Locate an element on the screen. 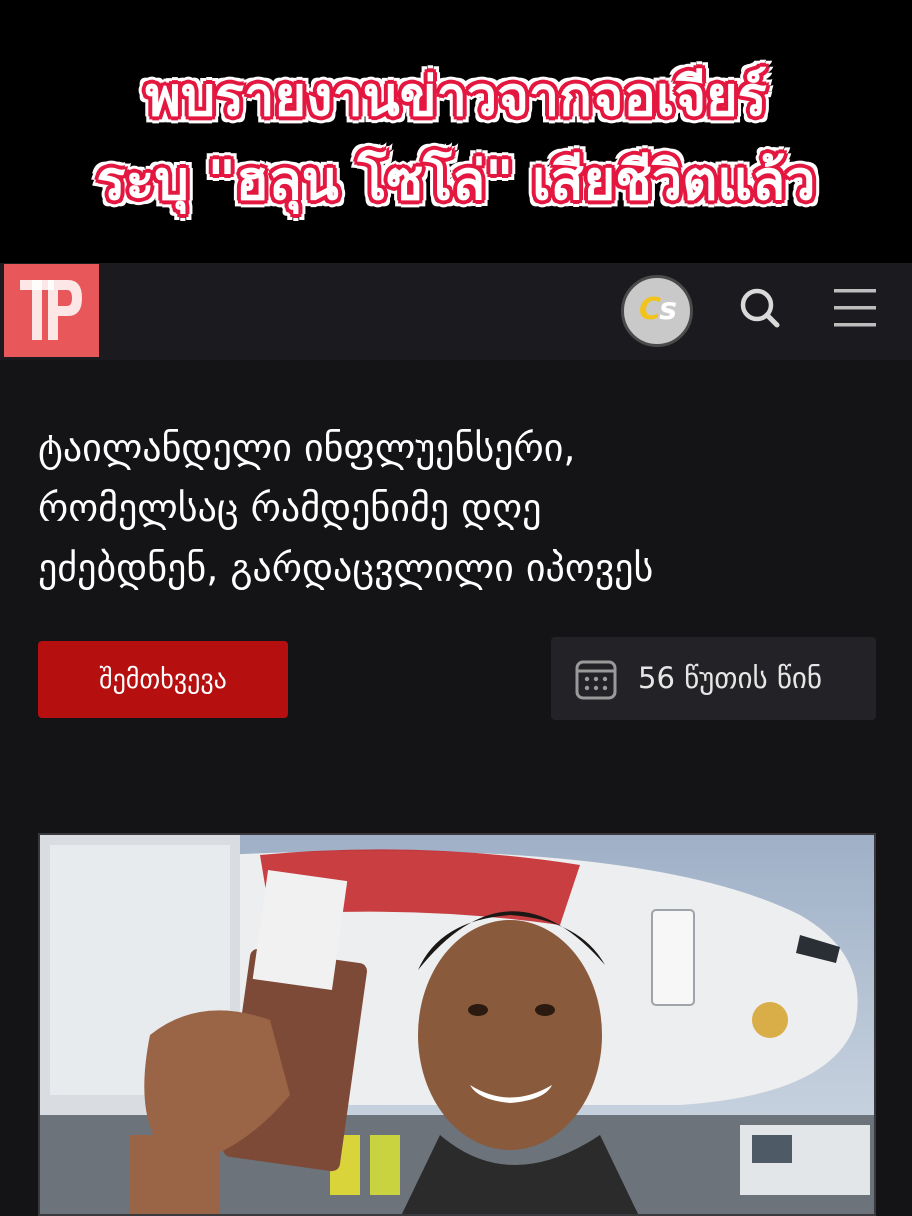 Image resolution: width=912 pixels, height=1216 pixels. caption-line-2: ระบุ "ฮลุน โซโล่" เสียชีวิตแล้ว is located at coordinates (456, 180).